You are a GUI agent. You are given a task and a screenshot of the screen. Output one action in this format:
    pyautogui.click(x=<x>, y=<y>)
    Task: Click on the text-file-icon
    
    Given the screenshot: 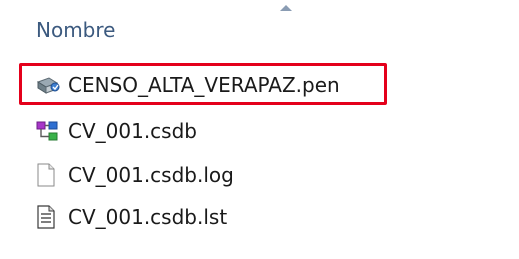 What is the action you would take?
    pyautogui.click(x=49, y=175)
    